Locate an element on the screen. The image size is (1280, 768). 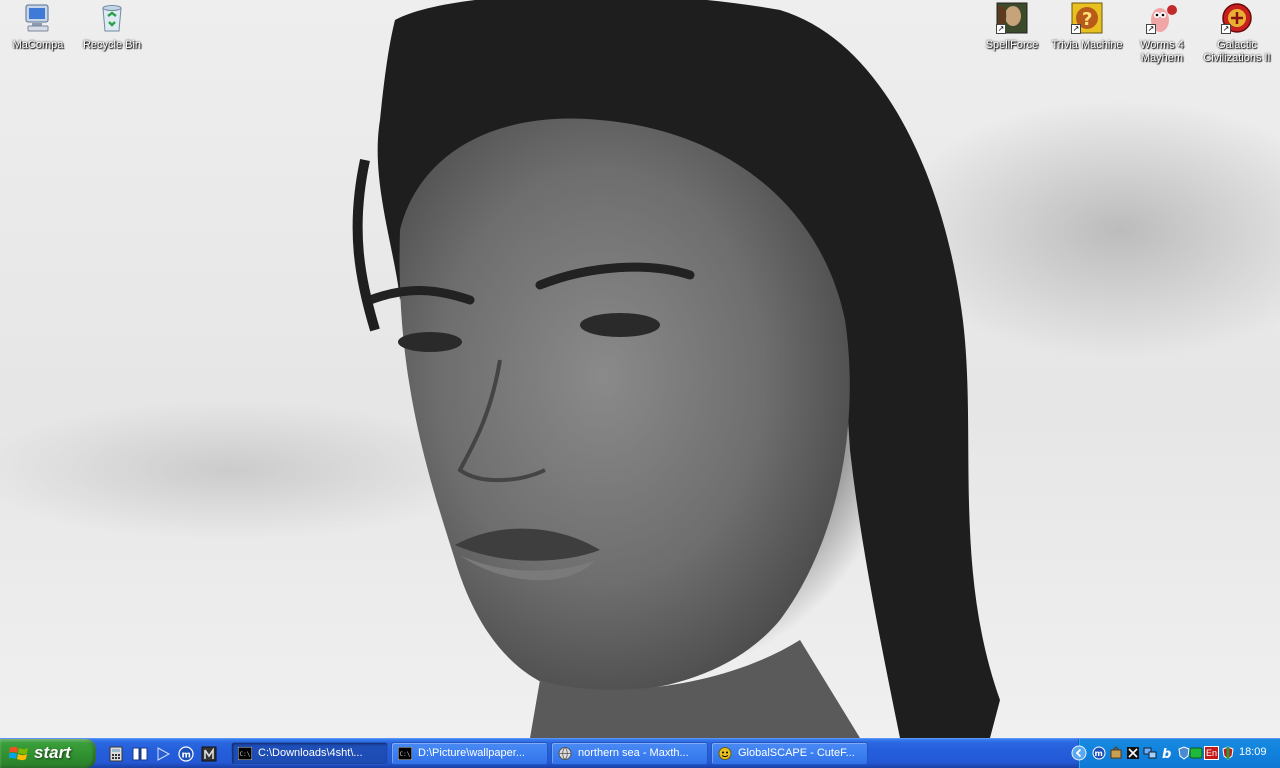
my-computer-icon is located at coordinates (38, 18).